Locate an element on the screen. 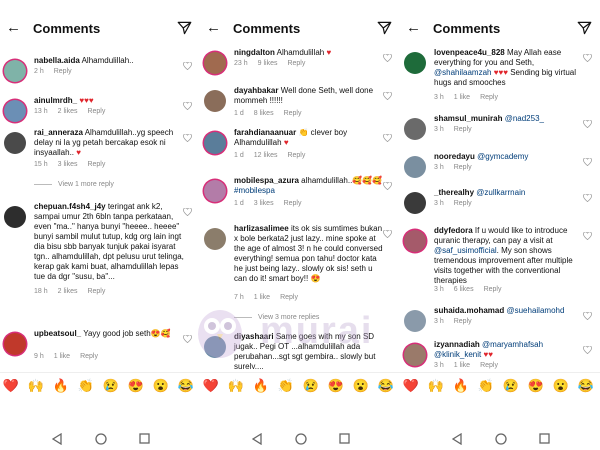  comment-username: mobilespa_azura is located at coordinates (266, 180).